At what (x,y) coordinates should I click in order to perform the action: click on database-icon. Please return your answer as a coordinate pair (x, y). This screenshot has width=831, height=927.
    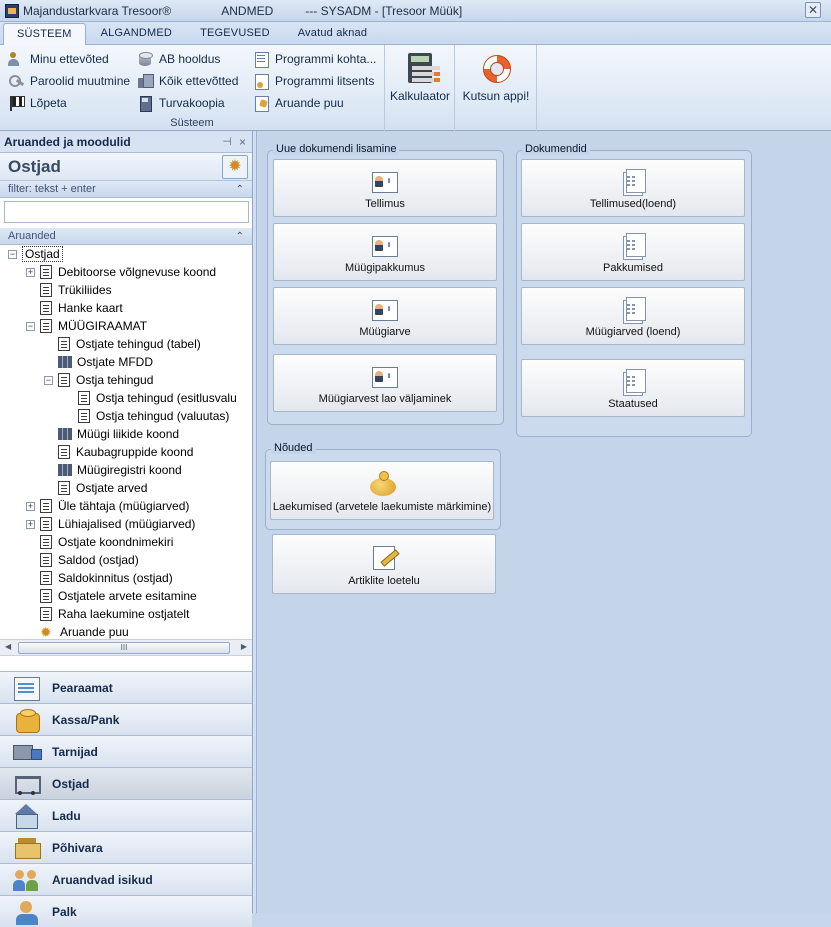
    Looking at the image, I should click on (145, 59).